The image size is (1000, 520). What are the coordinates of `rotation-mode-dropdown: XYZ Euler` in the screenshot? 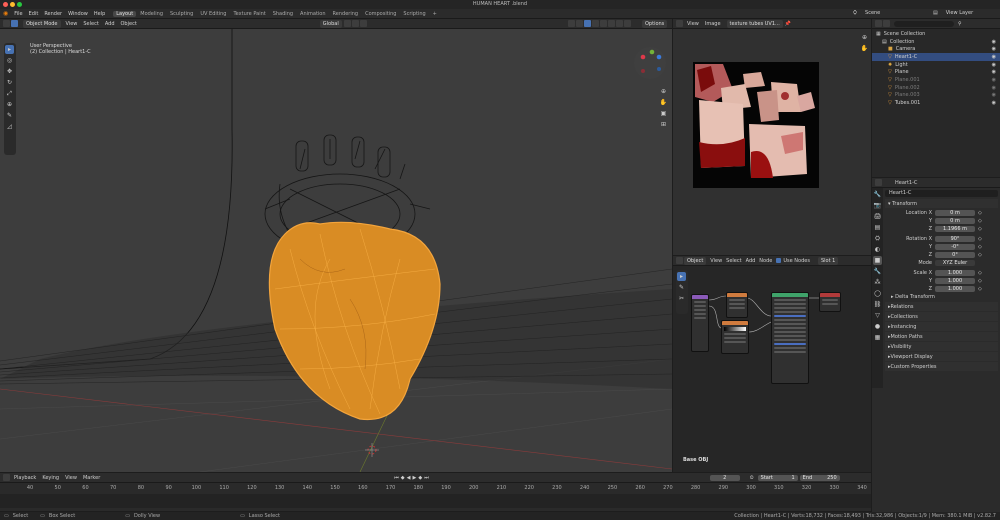 It's located at (955, 263).